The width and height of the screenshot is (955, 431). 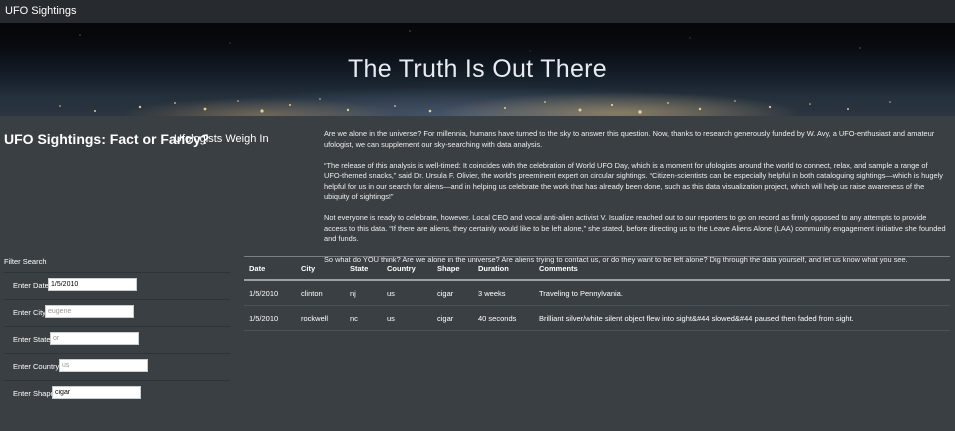 What do you see at coordinates (477, 11) in the screenshot?
I see `navbar: UFO Sightings` at bounding box center [477, 11].